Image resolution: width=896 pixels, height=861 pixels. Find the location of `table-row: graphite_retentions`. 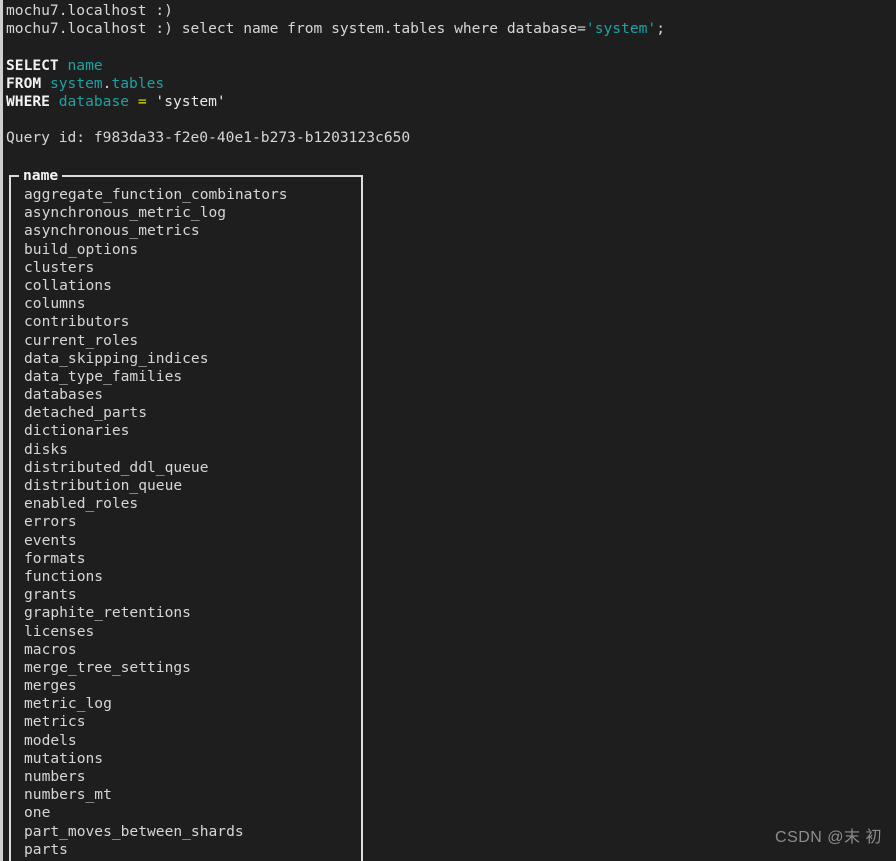

table-row: graphite_retentions is located at coordinates (107, 613).